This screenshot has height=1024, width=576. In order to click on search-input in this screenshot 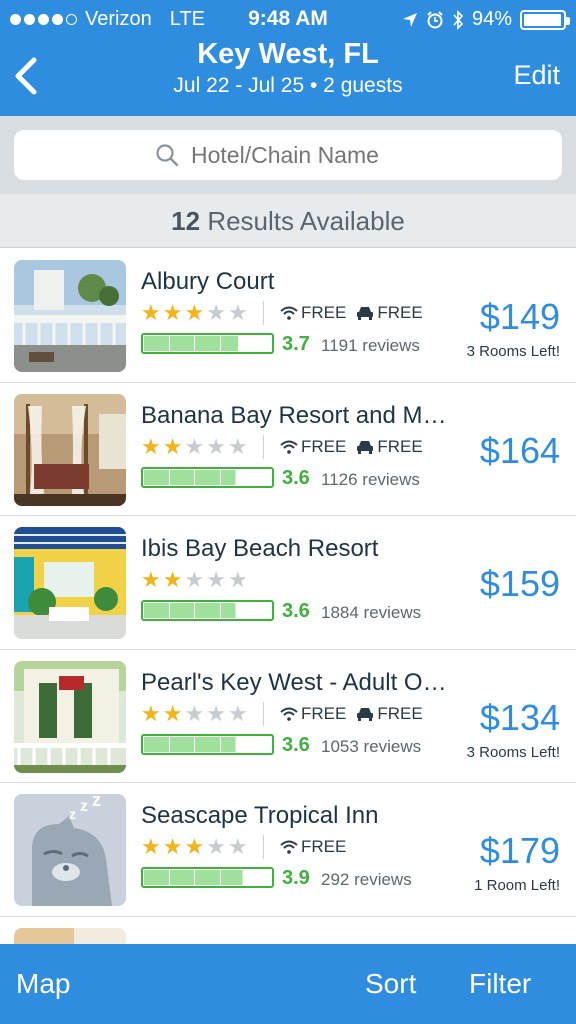, I will do `click(306, 155)`.